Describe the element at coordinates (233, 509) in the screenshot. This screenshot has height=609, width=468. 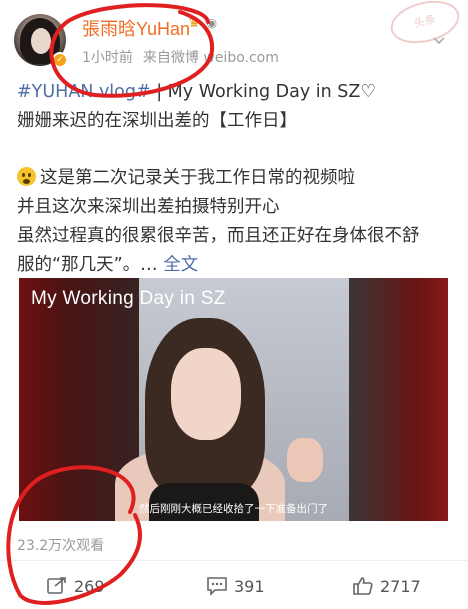
I see `video-subtitle: 然后刚刚大概已经收拾了一下准备出门了` at that location.